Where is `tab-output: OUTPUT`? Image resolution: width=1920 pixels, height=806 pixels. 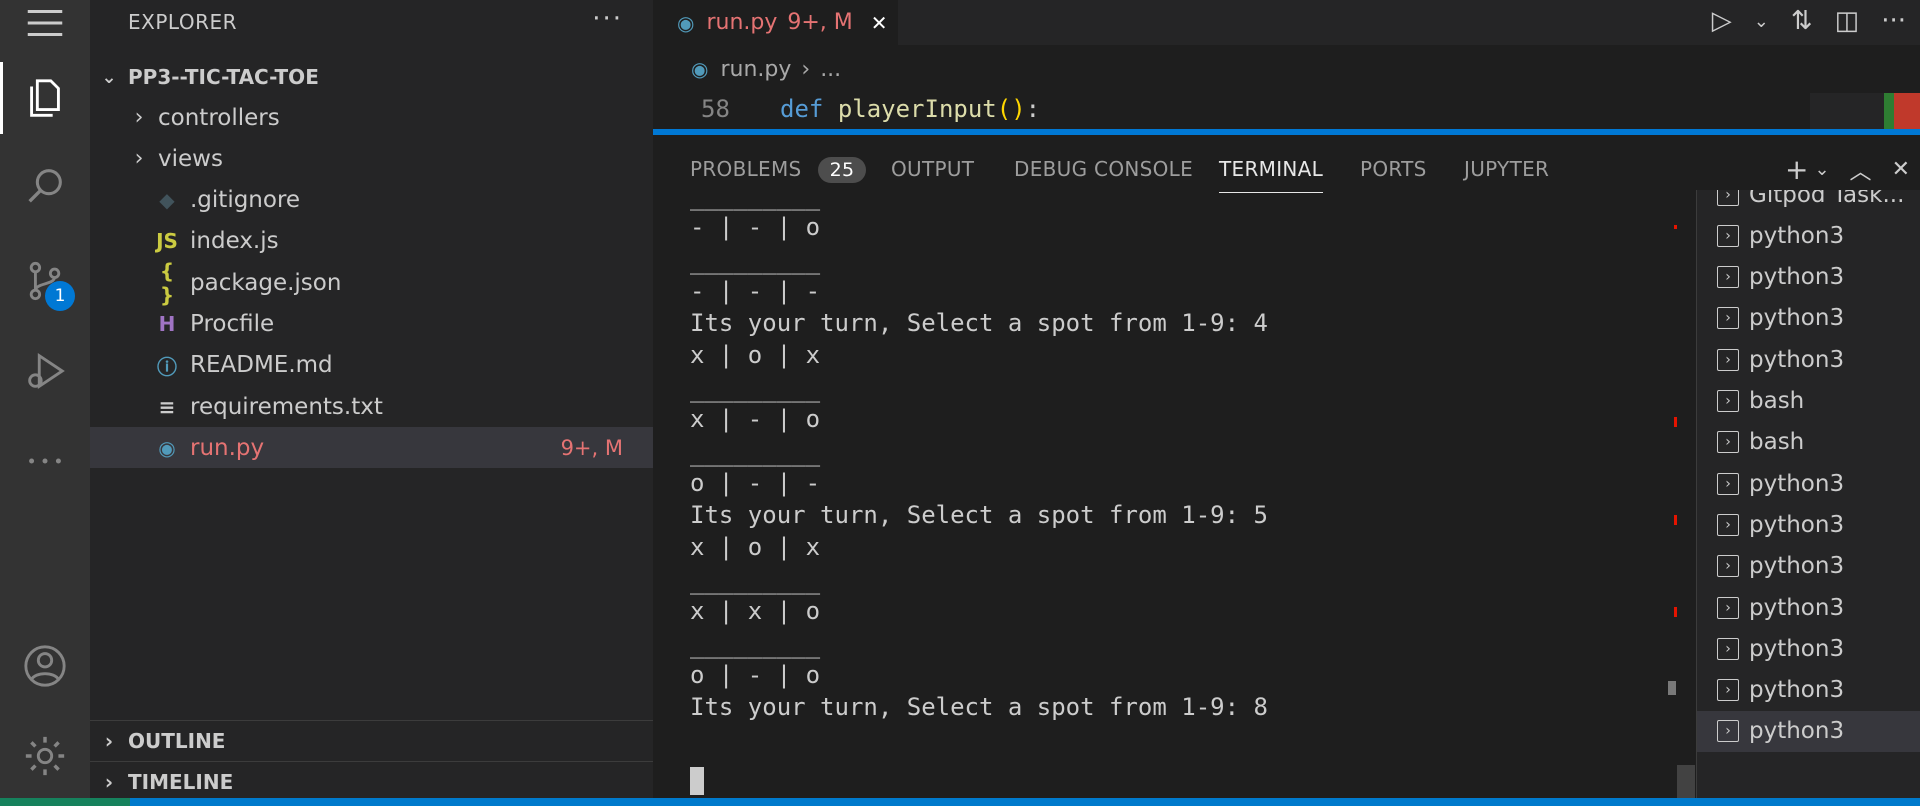 tab-output: OUTPUT is located at coordinates (932, 169).